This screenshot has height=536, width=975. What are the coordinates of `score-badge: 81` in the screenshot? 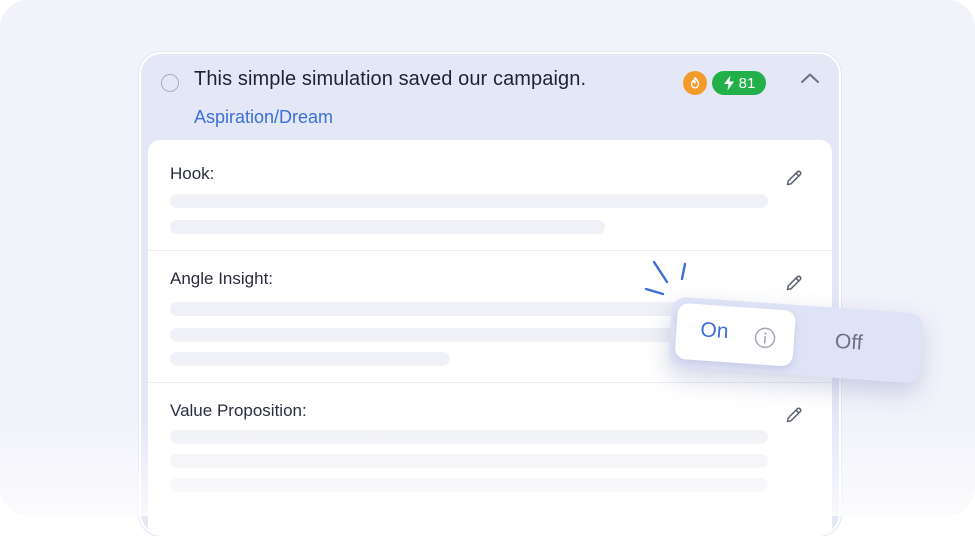 It's located at (739, 83).